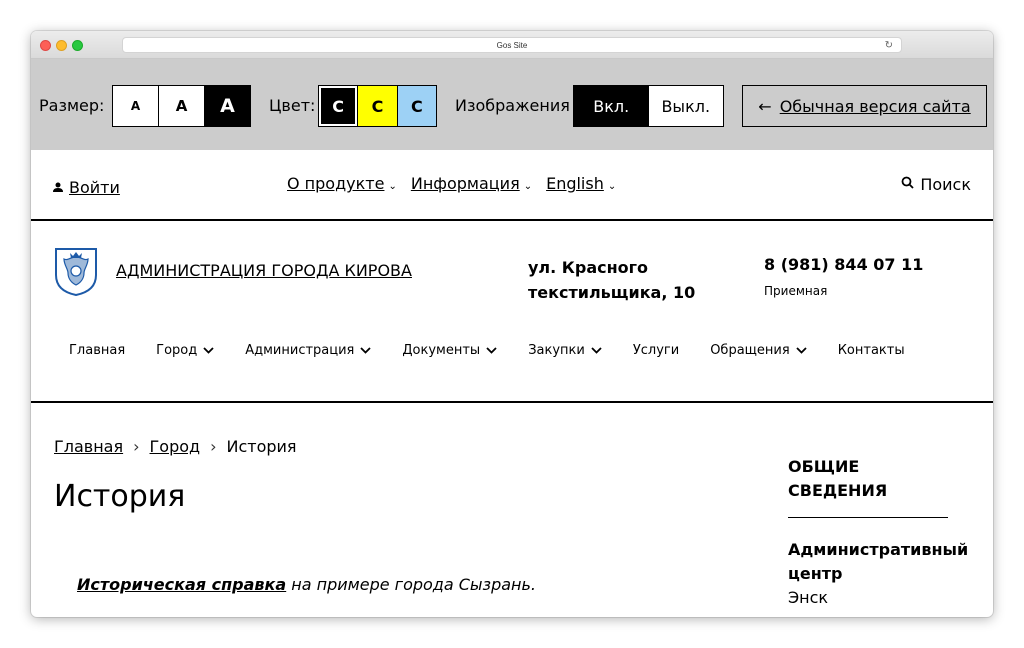  What do you see at coordinates (843, 264) in the screenshot?
I see `phone-number: 8 (981) 844 07 11` at bounding box center [843, 264].